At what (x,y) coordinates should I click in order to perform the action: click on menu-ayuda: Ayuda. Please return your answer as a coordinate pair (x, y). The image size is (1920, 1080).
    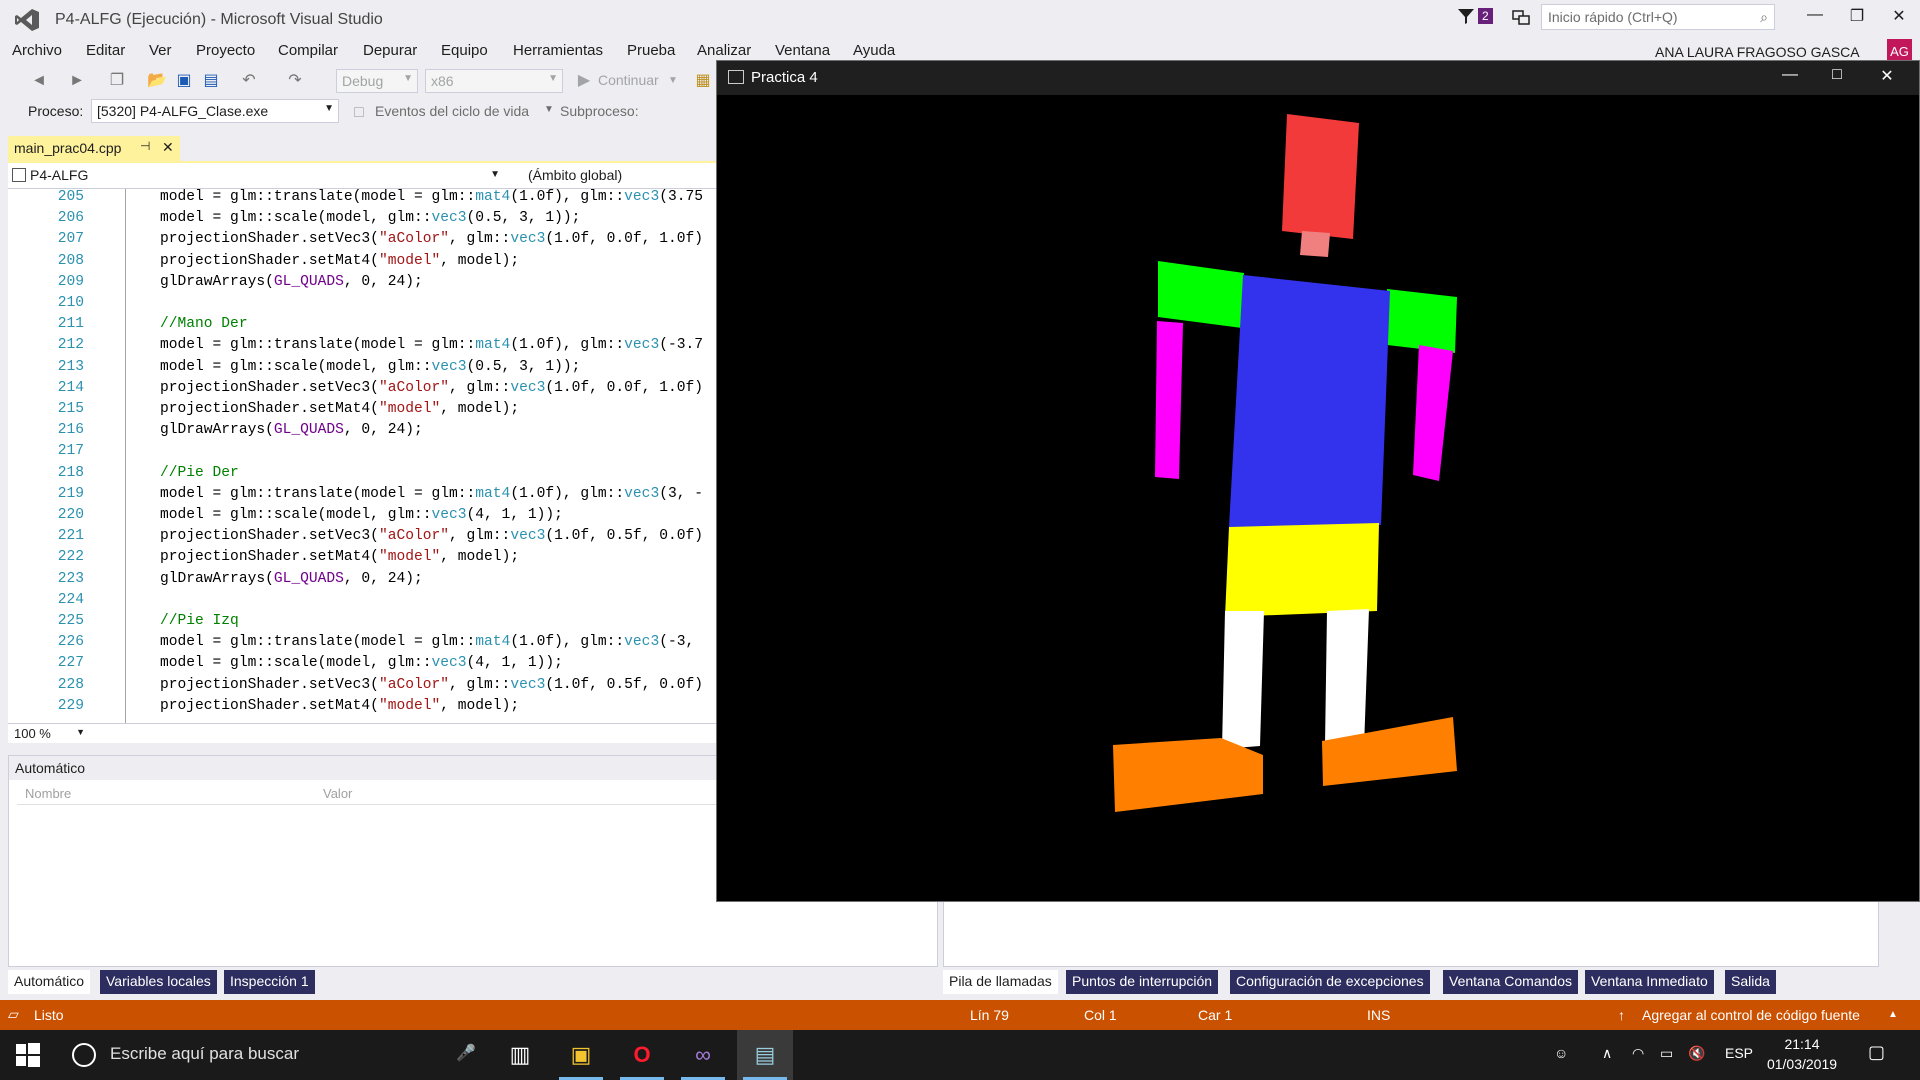
    Looking at the image, I should click on (874, 50).